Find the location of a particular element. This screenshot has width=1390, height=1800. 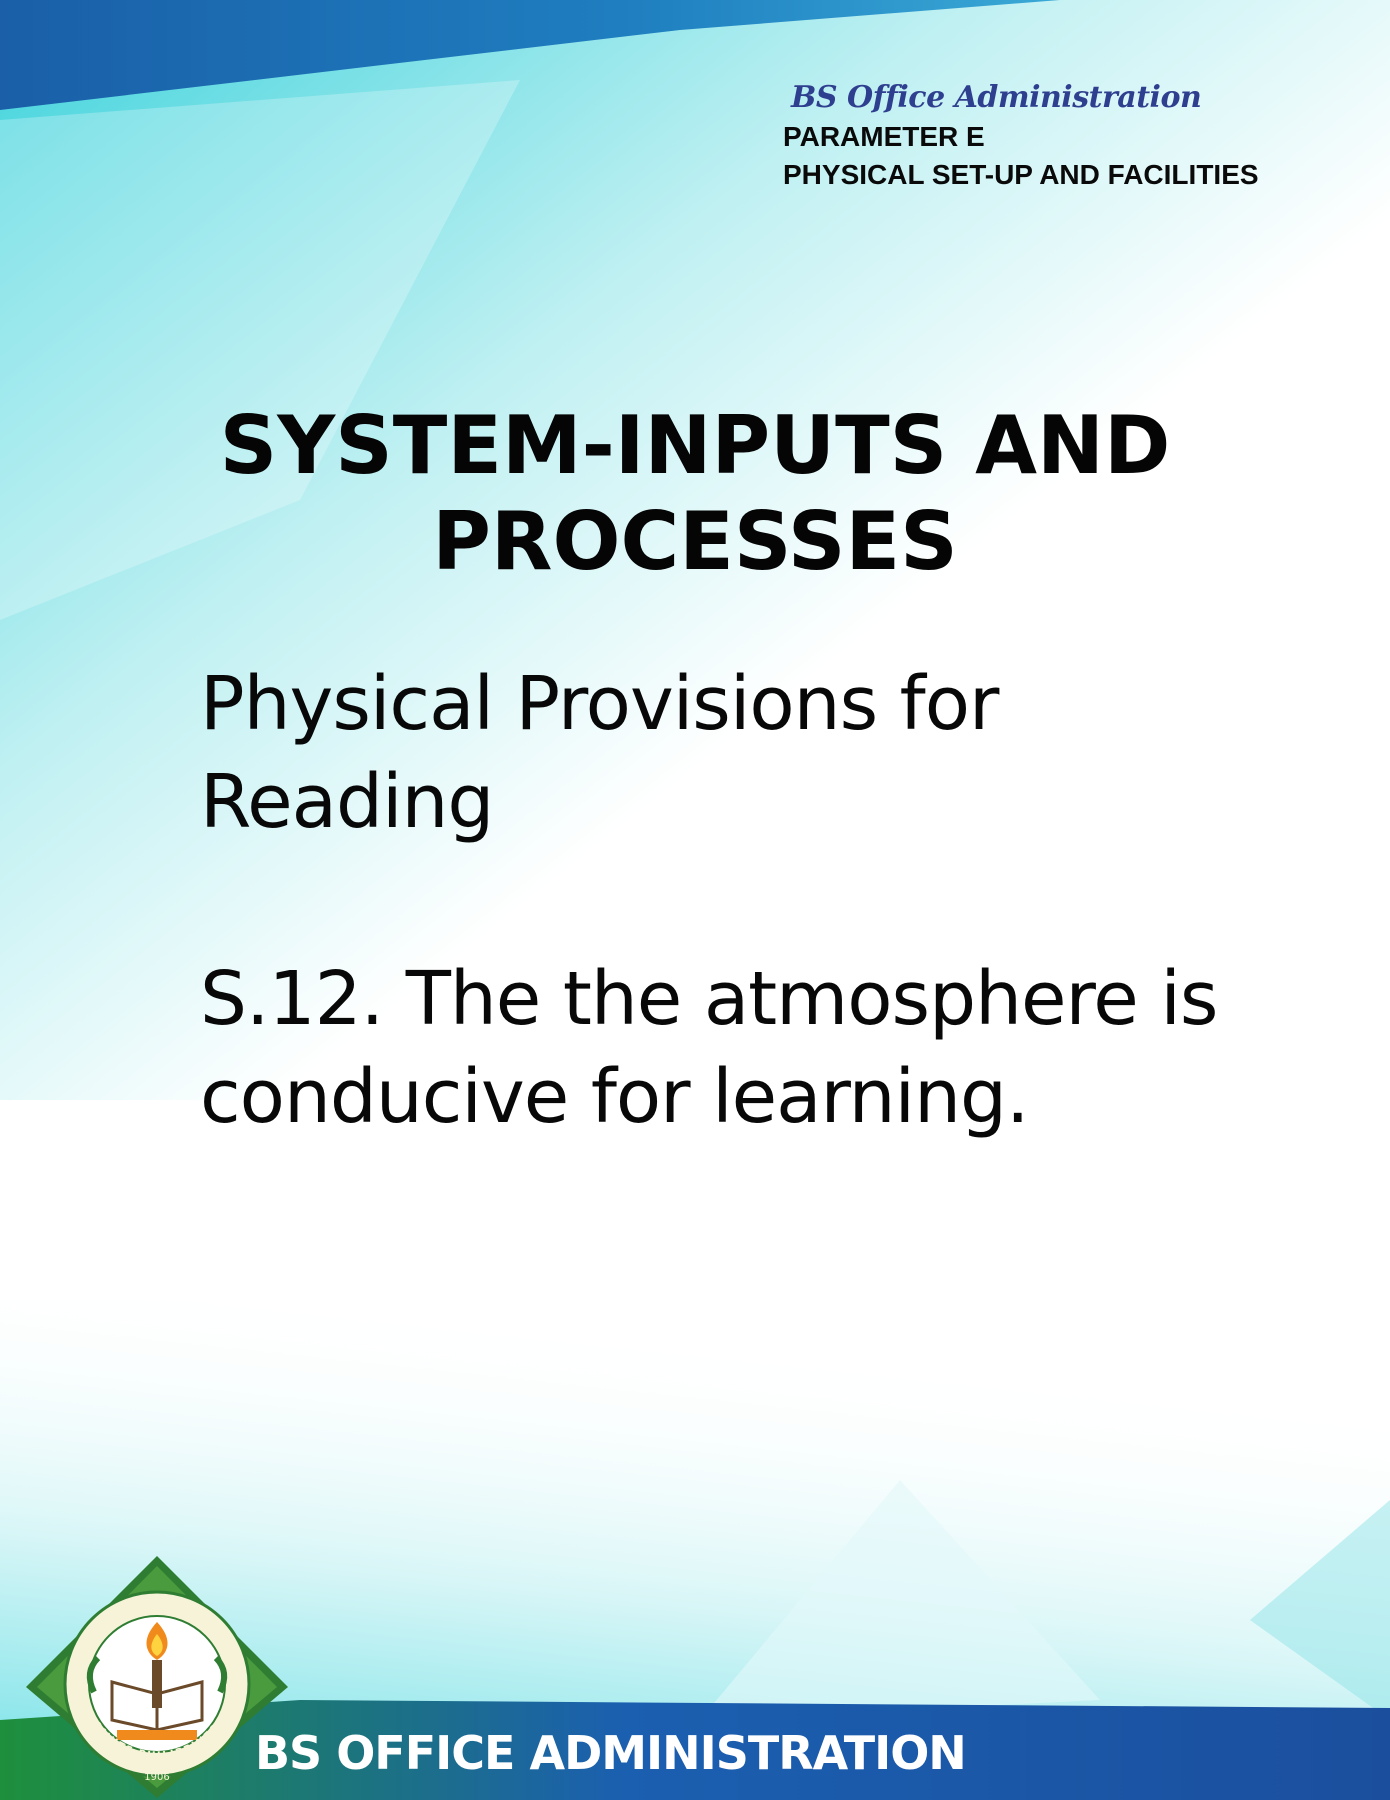

title-line-2: PROCESSES is located at coordinates (695, 541).